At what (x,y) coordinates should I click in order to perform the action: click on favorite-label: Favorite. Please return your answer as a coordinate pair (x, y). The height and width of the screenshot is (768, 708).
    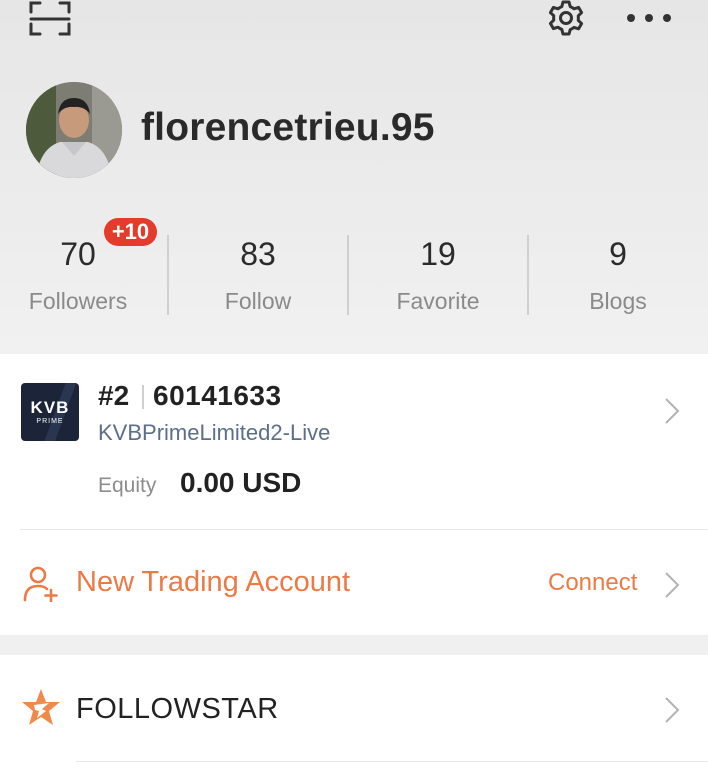
    Looking at the image, I should click on (438, 301).